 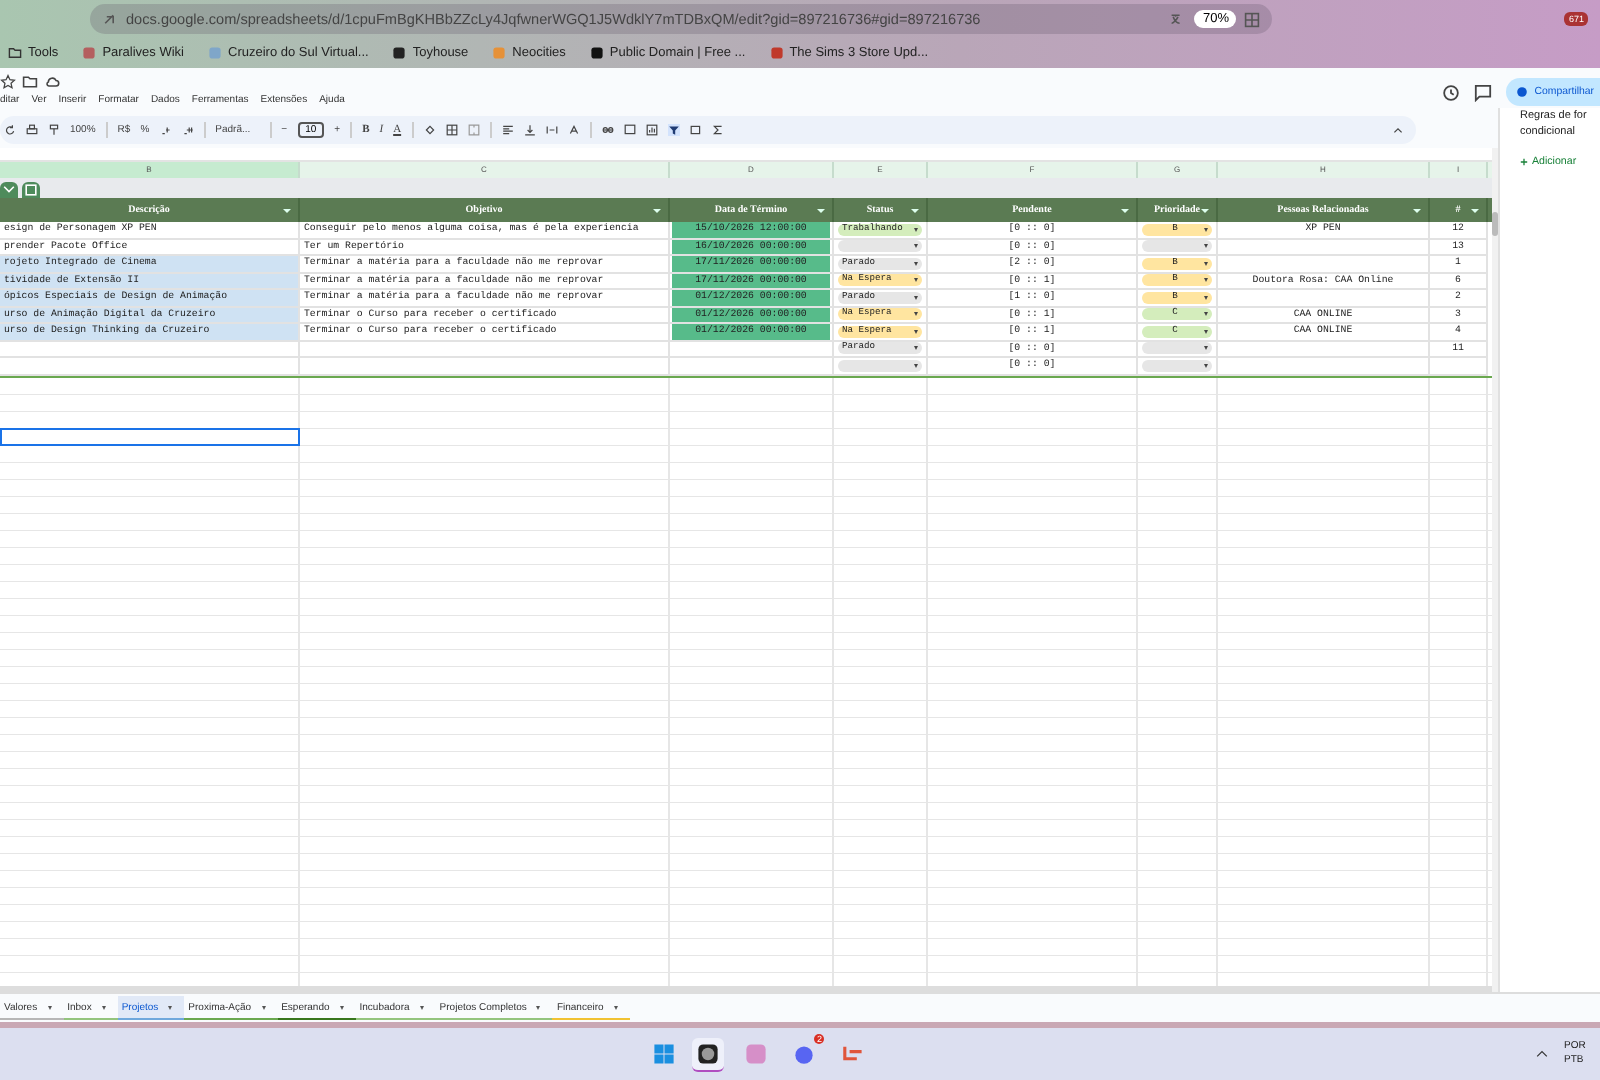 I want to click on star-icon, so click(x=8, y=81).